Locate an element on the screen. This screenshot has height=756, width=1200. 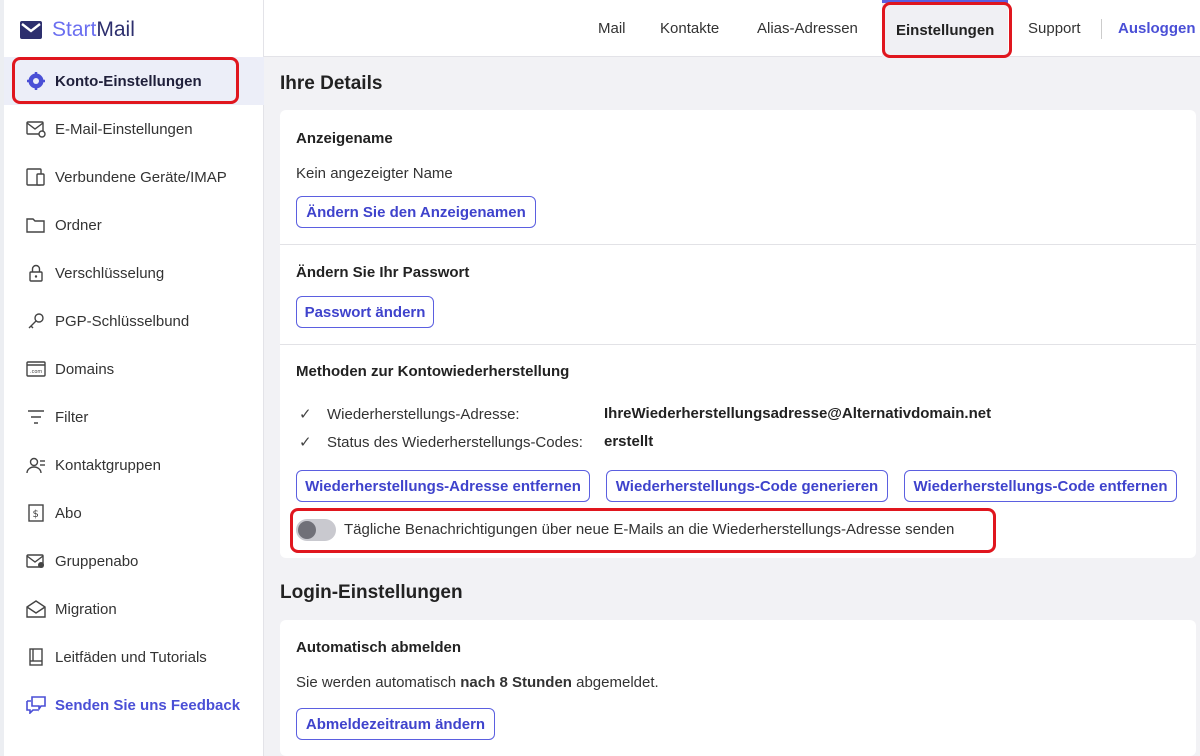
sidebar-item-konto-einstellungen: Konto-Einstellungen is located at coordinates (134, 81).